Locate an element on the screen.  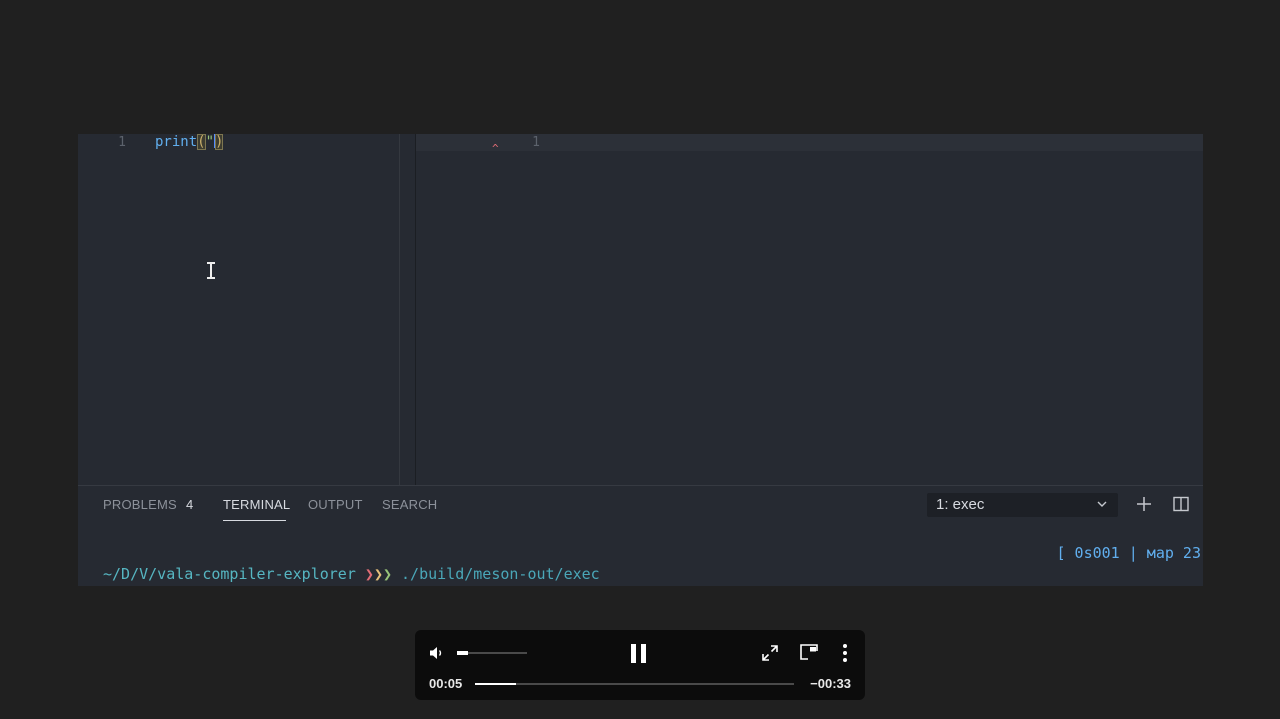
more-options-icon is located at coordinates (845, 653).